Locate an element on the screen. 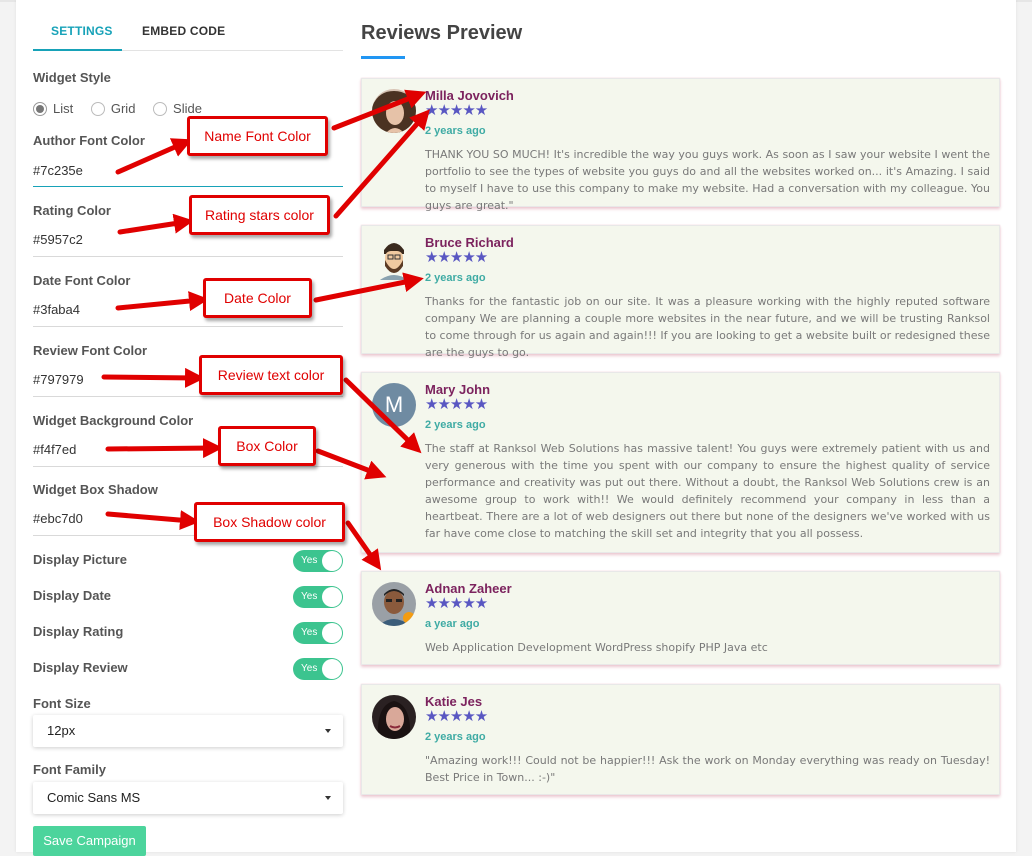 The width and height of the screenshot is (1032, 856). style-option-slide: Slide is located at coordinates (177, 109).